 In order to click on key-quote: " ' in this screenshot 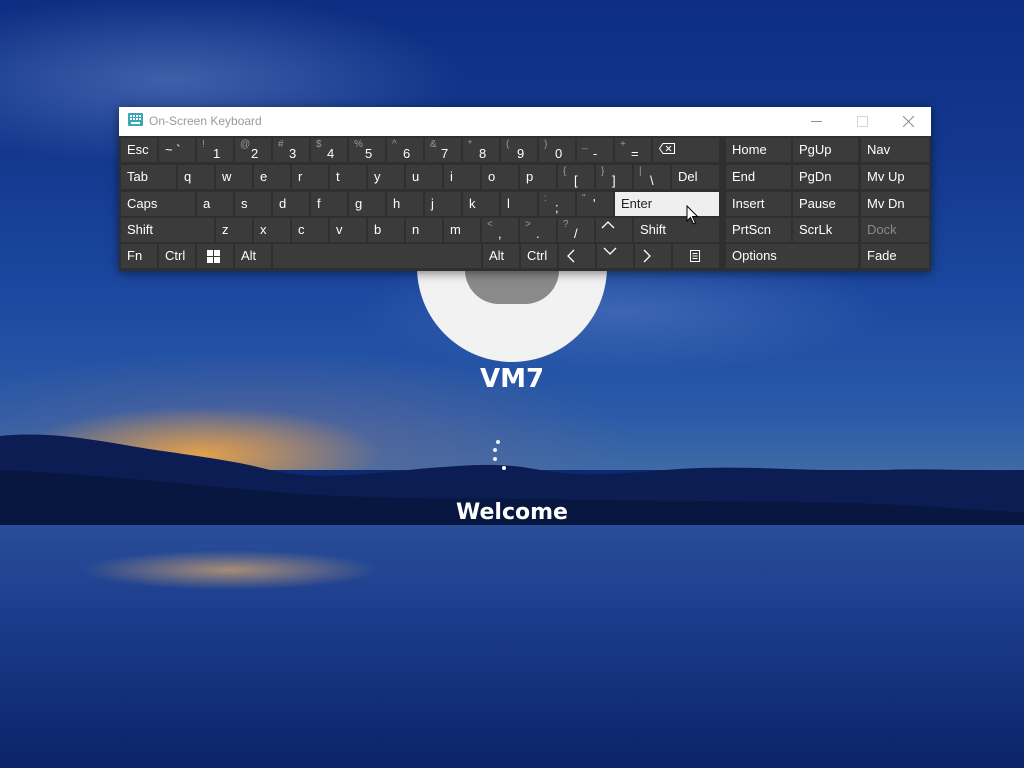, I will do `click(595, 204)`.